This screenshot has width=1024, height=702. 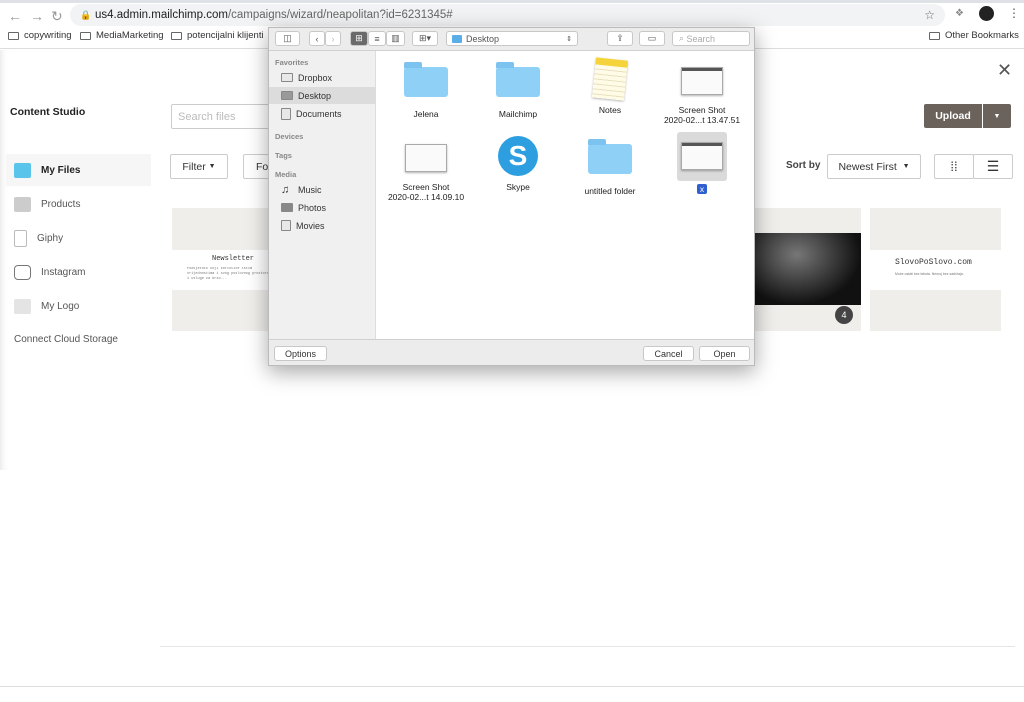 What do you see at coordinates (300, 353) in the screenshot?
I see `options-button: Options` at bounding box center [300, 353].